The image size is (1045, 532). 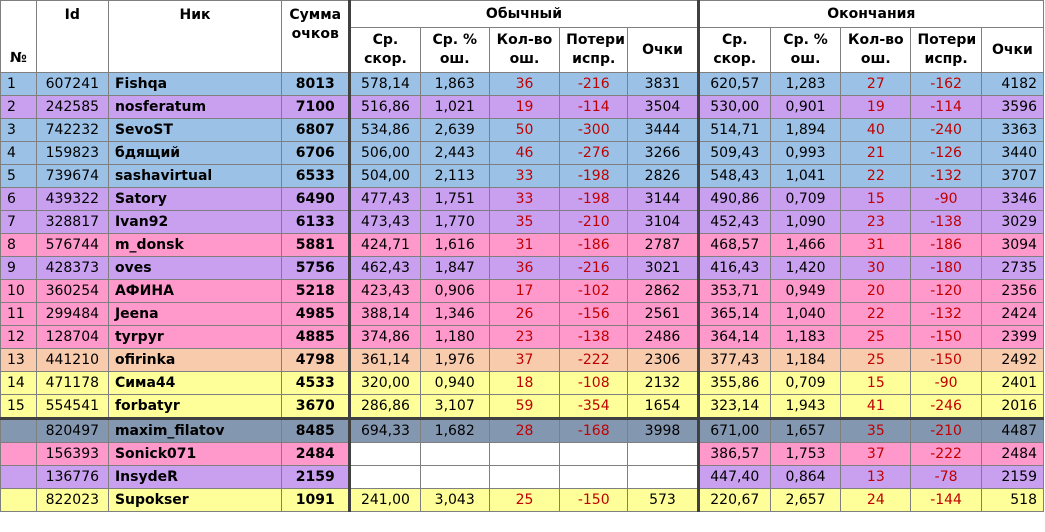 I want to click on cell-endings-speed: 365,14, so click(x=734, y=314).